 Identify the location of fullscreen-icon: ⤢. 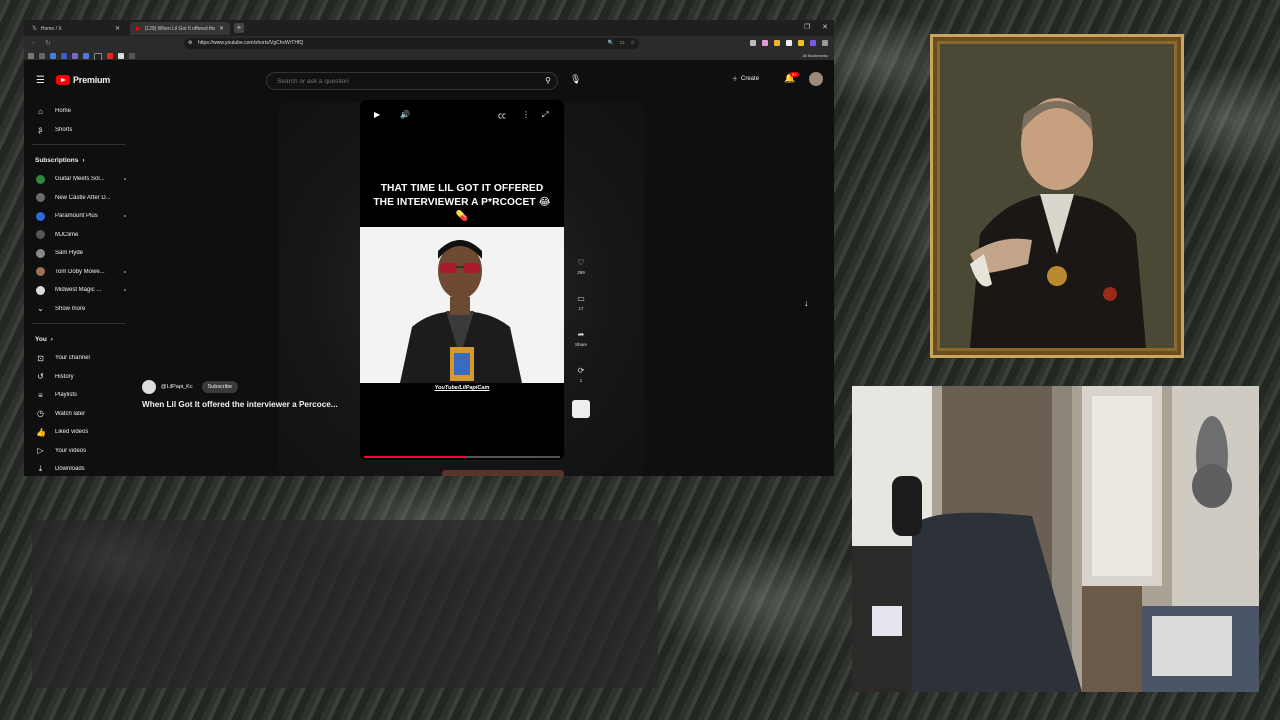
(545, 115).